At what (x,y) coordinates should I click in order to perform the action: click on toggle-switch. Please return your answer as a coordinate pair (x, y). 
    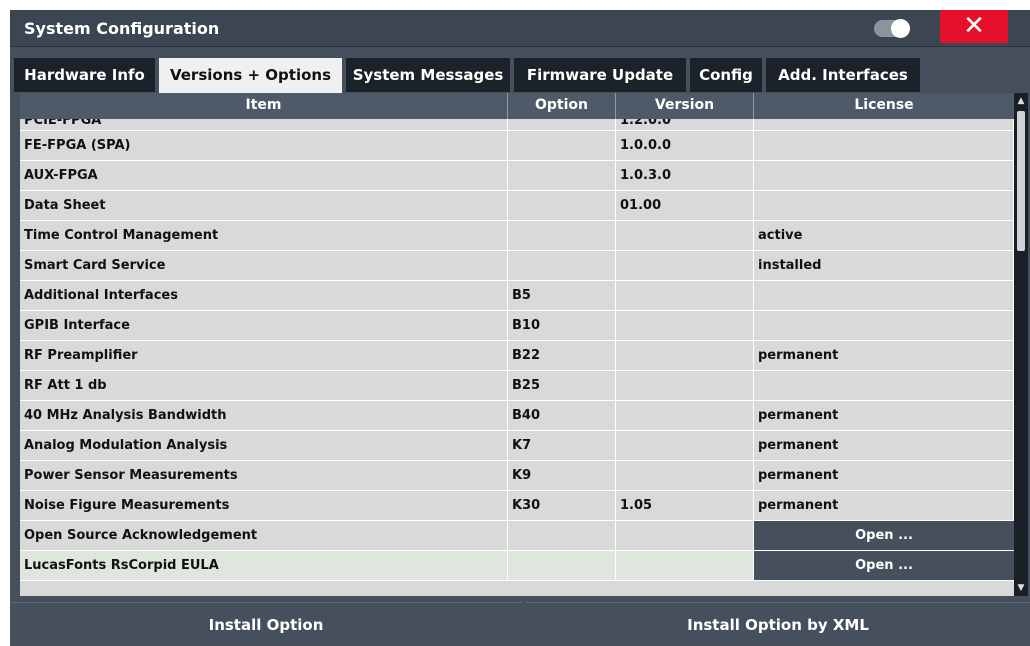
    Looking at the image, I should click on (892, 28).